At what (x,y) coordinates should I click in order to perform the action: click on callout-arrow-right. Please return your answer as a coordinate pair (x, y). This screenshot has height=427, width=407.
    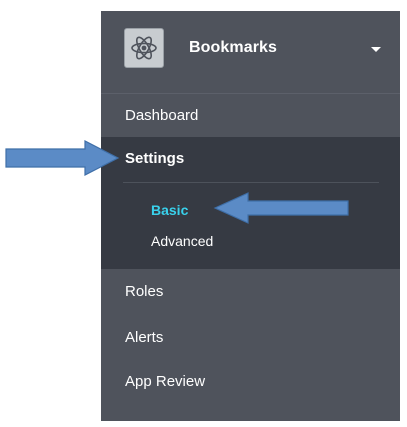
    Looking at the image, I should click on (62, 158).